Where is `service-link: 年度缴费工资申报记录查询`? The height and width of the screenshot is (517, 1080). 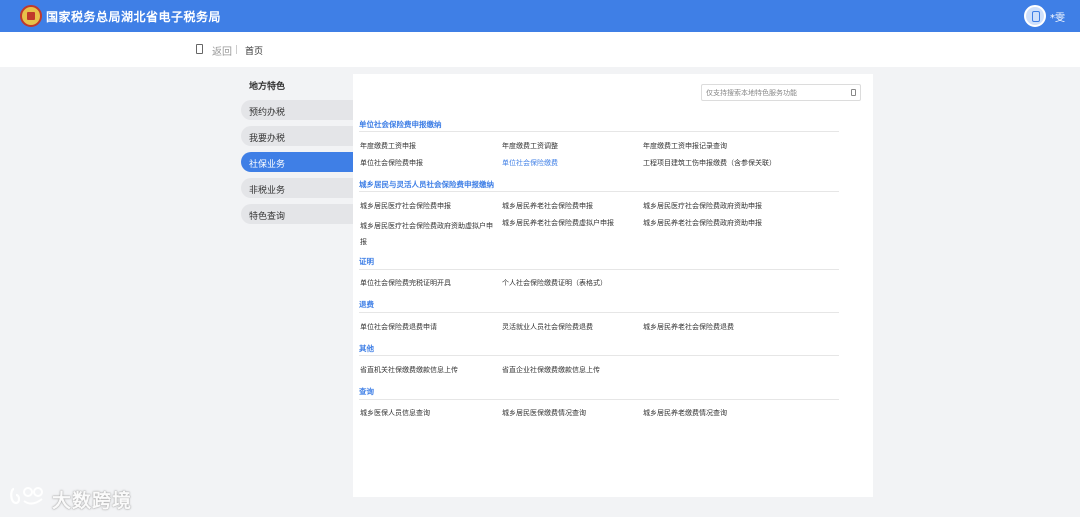 service-link: 年度缴费工资申报记录查询 is located at coordinates (685, 146).